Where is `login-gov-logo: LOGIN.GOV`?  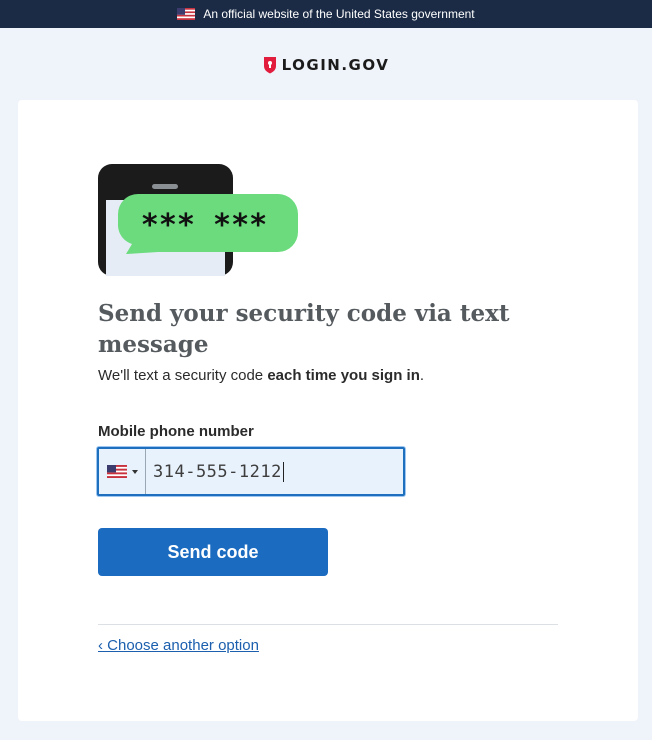
login-gov-logo: LOGIN.GOV is located at coordinates (326, 65).